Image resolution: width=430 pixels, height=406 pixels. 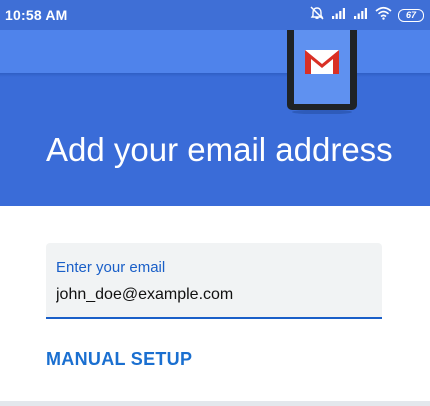 I want to click on wifi-icon, so click(x=383, y=15).